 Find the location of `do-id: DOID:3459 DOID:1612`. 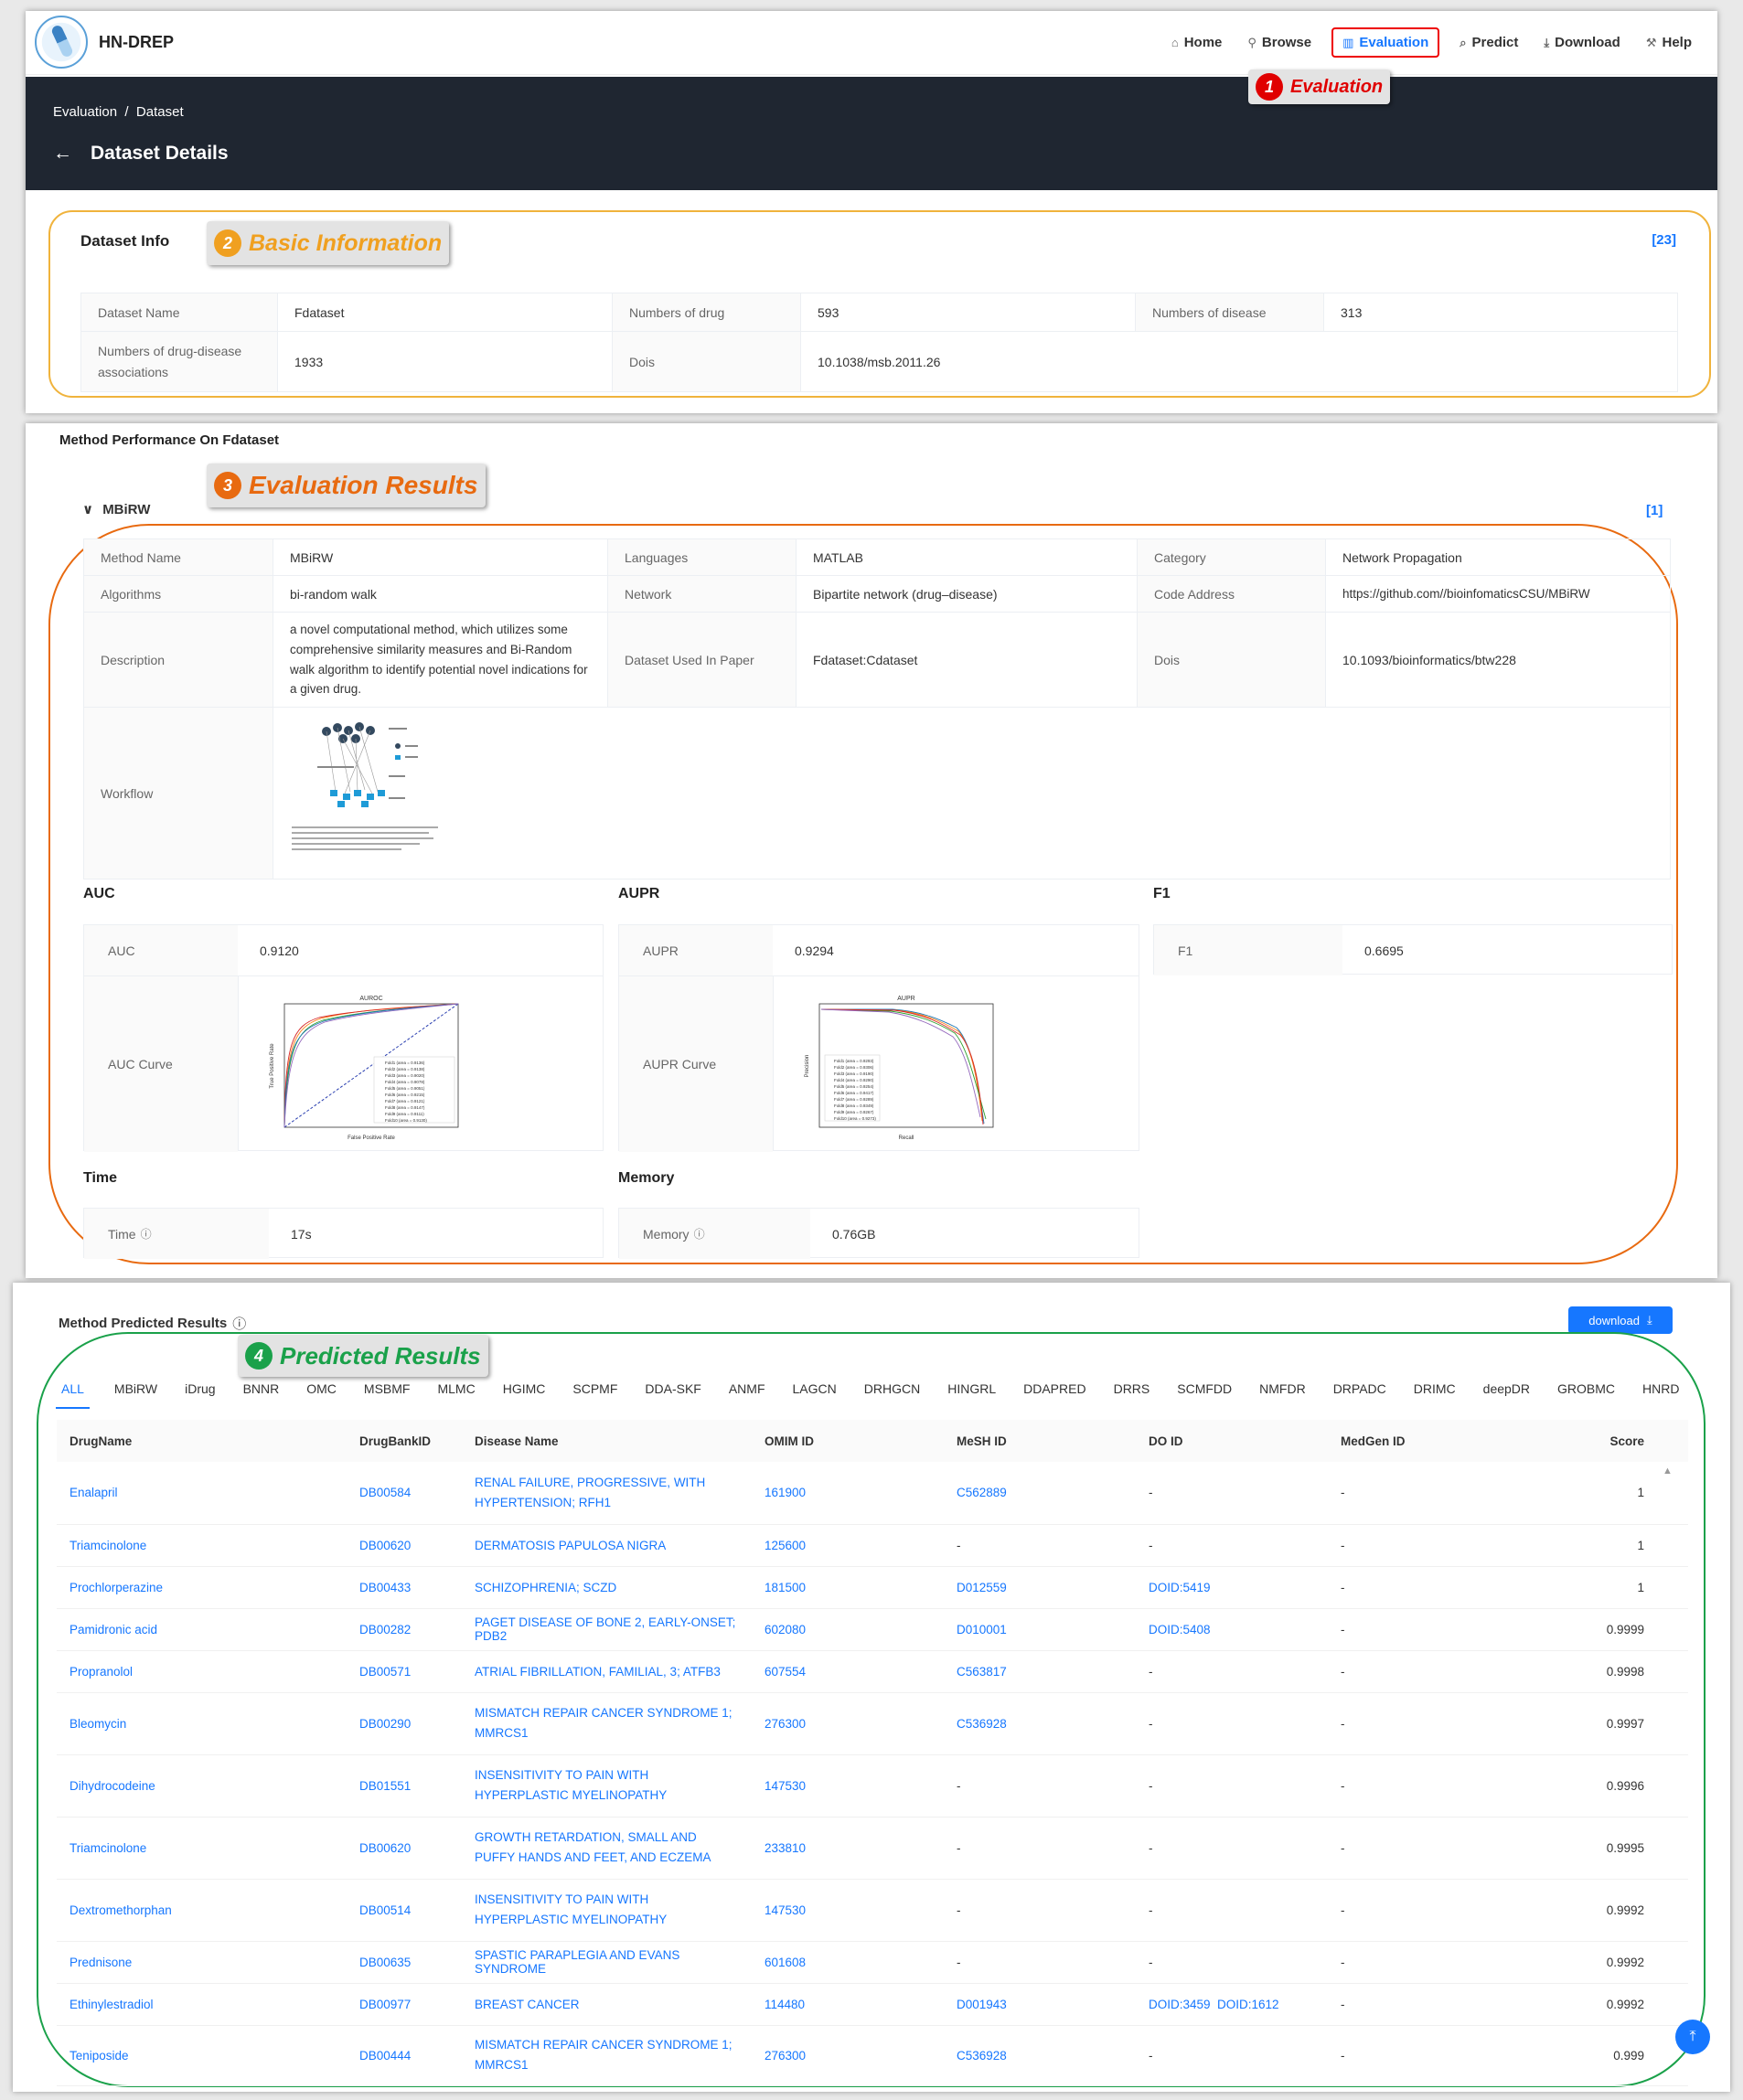

do-id: DOID:3459 DOID:1612 is located at coordinates (1232, 2004).